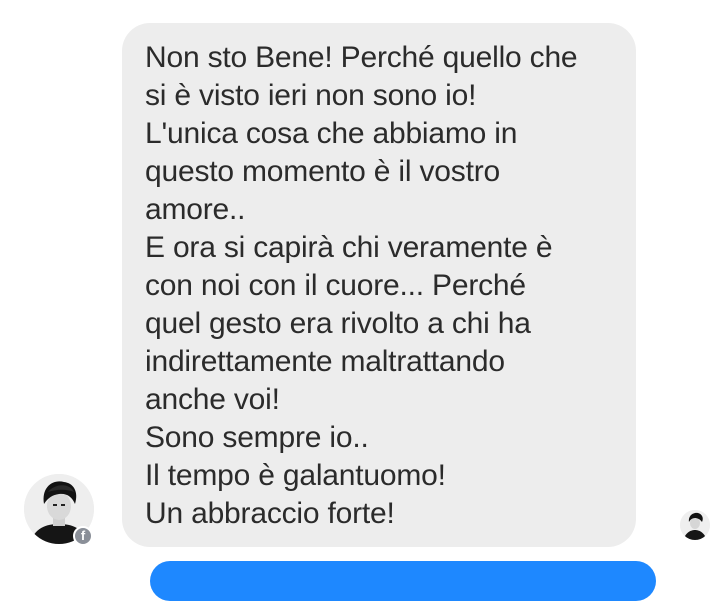 The height and width of the screenshot is (601, 718). I want to click on message-line: quel gesto era rivolto a chi ha, so click(338, 323).